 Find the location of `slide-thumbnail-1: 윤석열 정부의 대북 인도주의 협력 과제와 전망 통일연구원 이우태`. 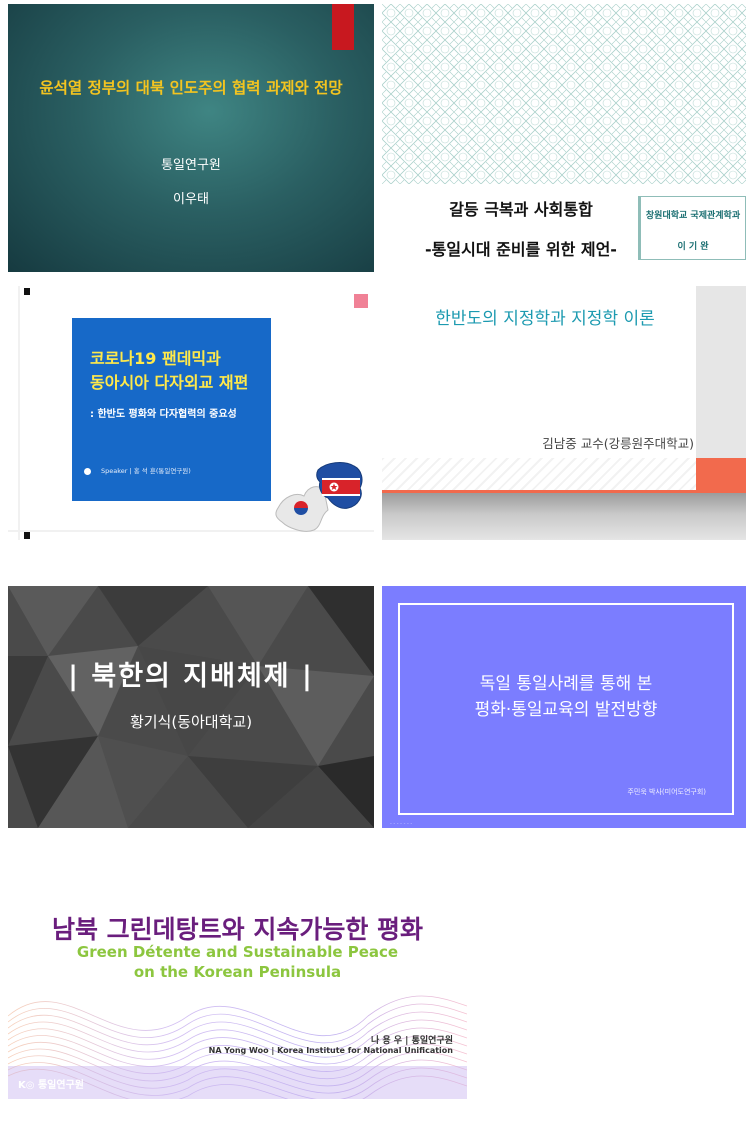

slide-thumbnail-1: 윤석열 정부의 대북 인도주의 협력 과제와 전망 통일연구원 이우태 is located at coordinates (191, 138).